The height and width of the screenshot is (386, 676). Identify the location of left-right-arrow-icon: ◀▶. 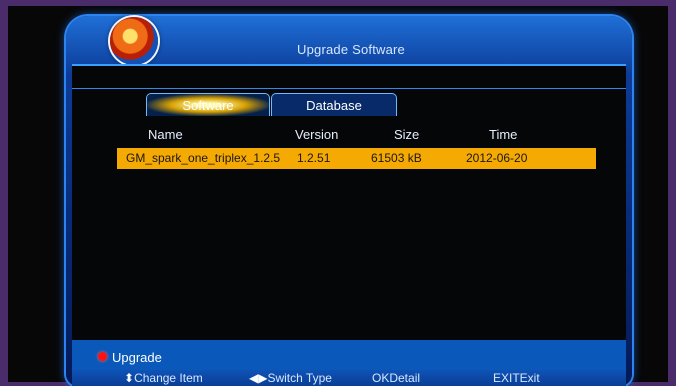
(258, 378).